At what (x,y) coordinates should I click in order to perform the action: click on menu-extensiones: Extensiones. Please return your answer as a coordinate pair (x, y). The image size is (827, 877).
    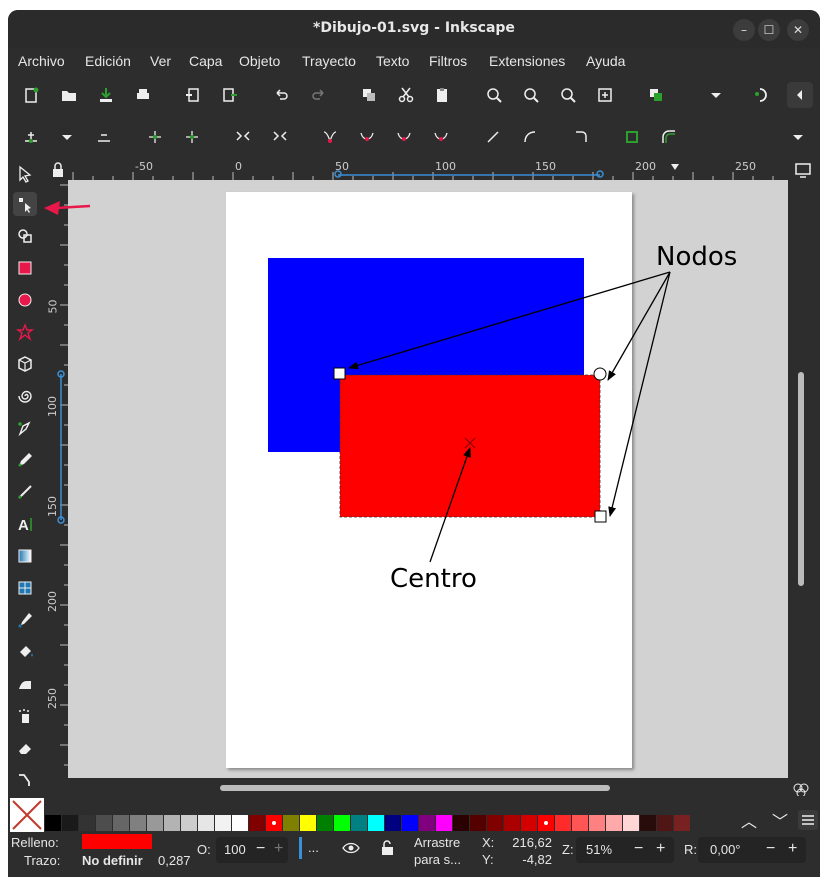
    Looking at the image, I should click on (527, 61).